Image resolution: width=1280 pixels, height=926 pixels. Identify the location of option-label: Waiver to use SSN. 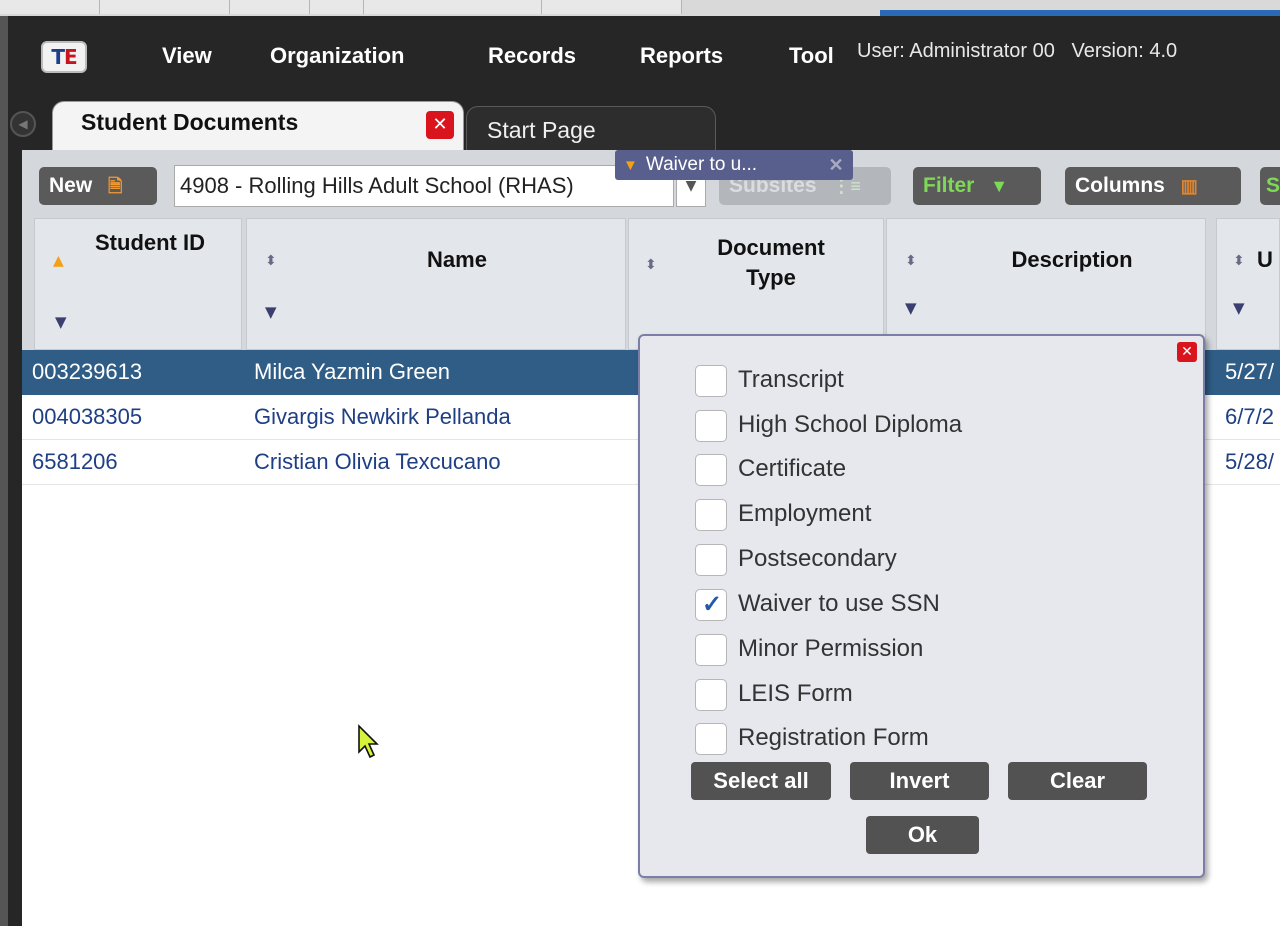
(839, 603).